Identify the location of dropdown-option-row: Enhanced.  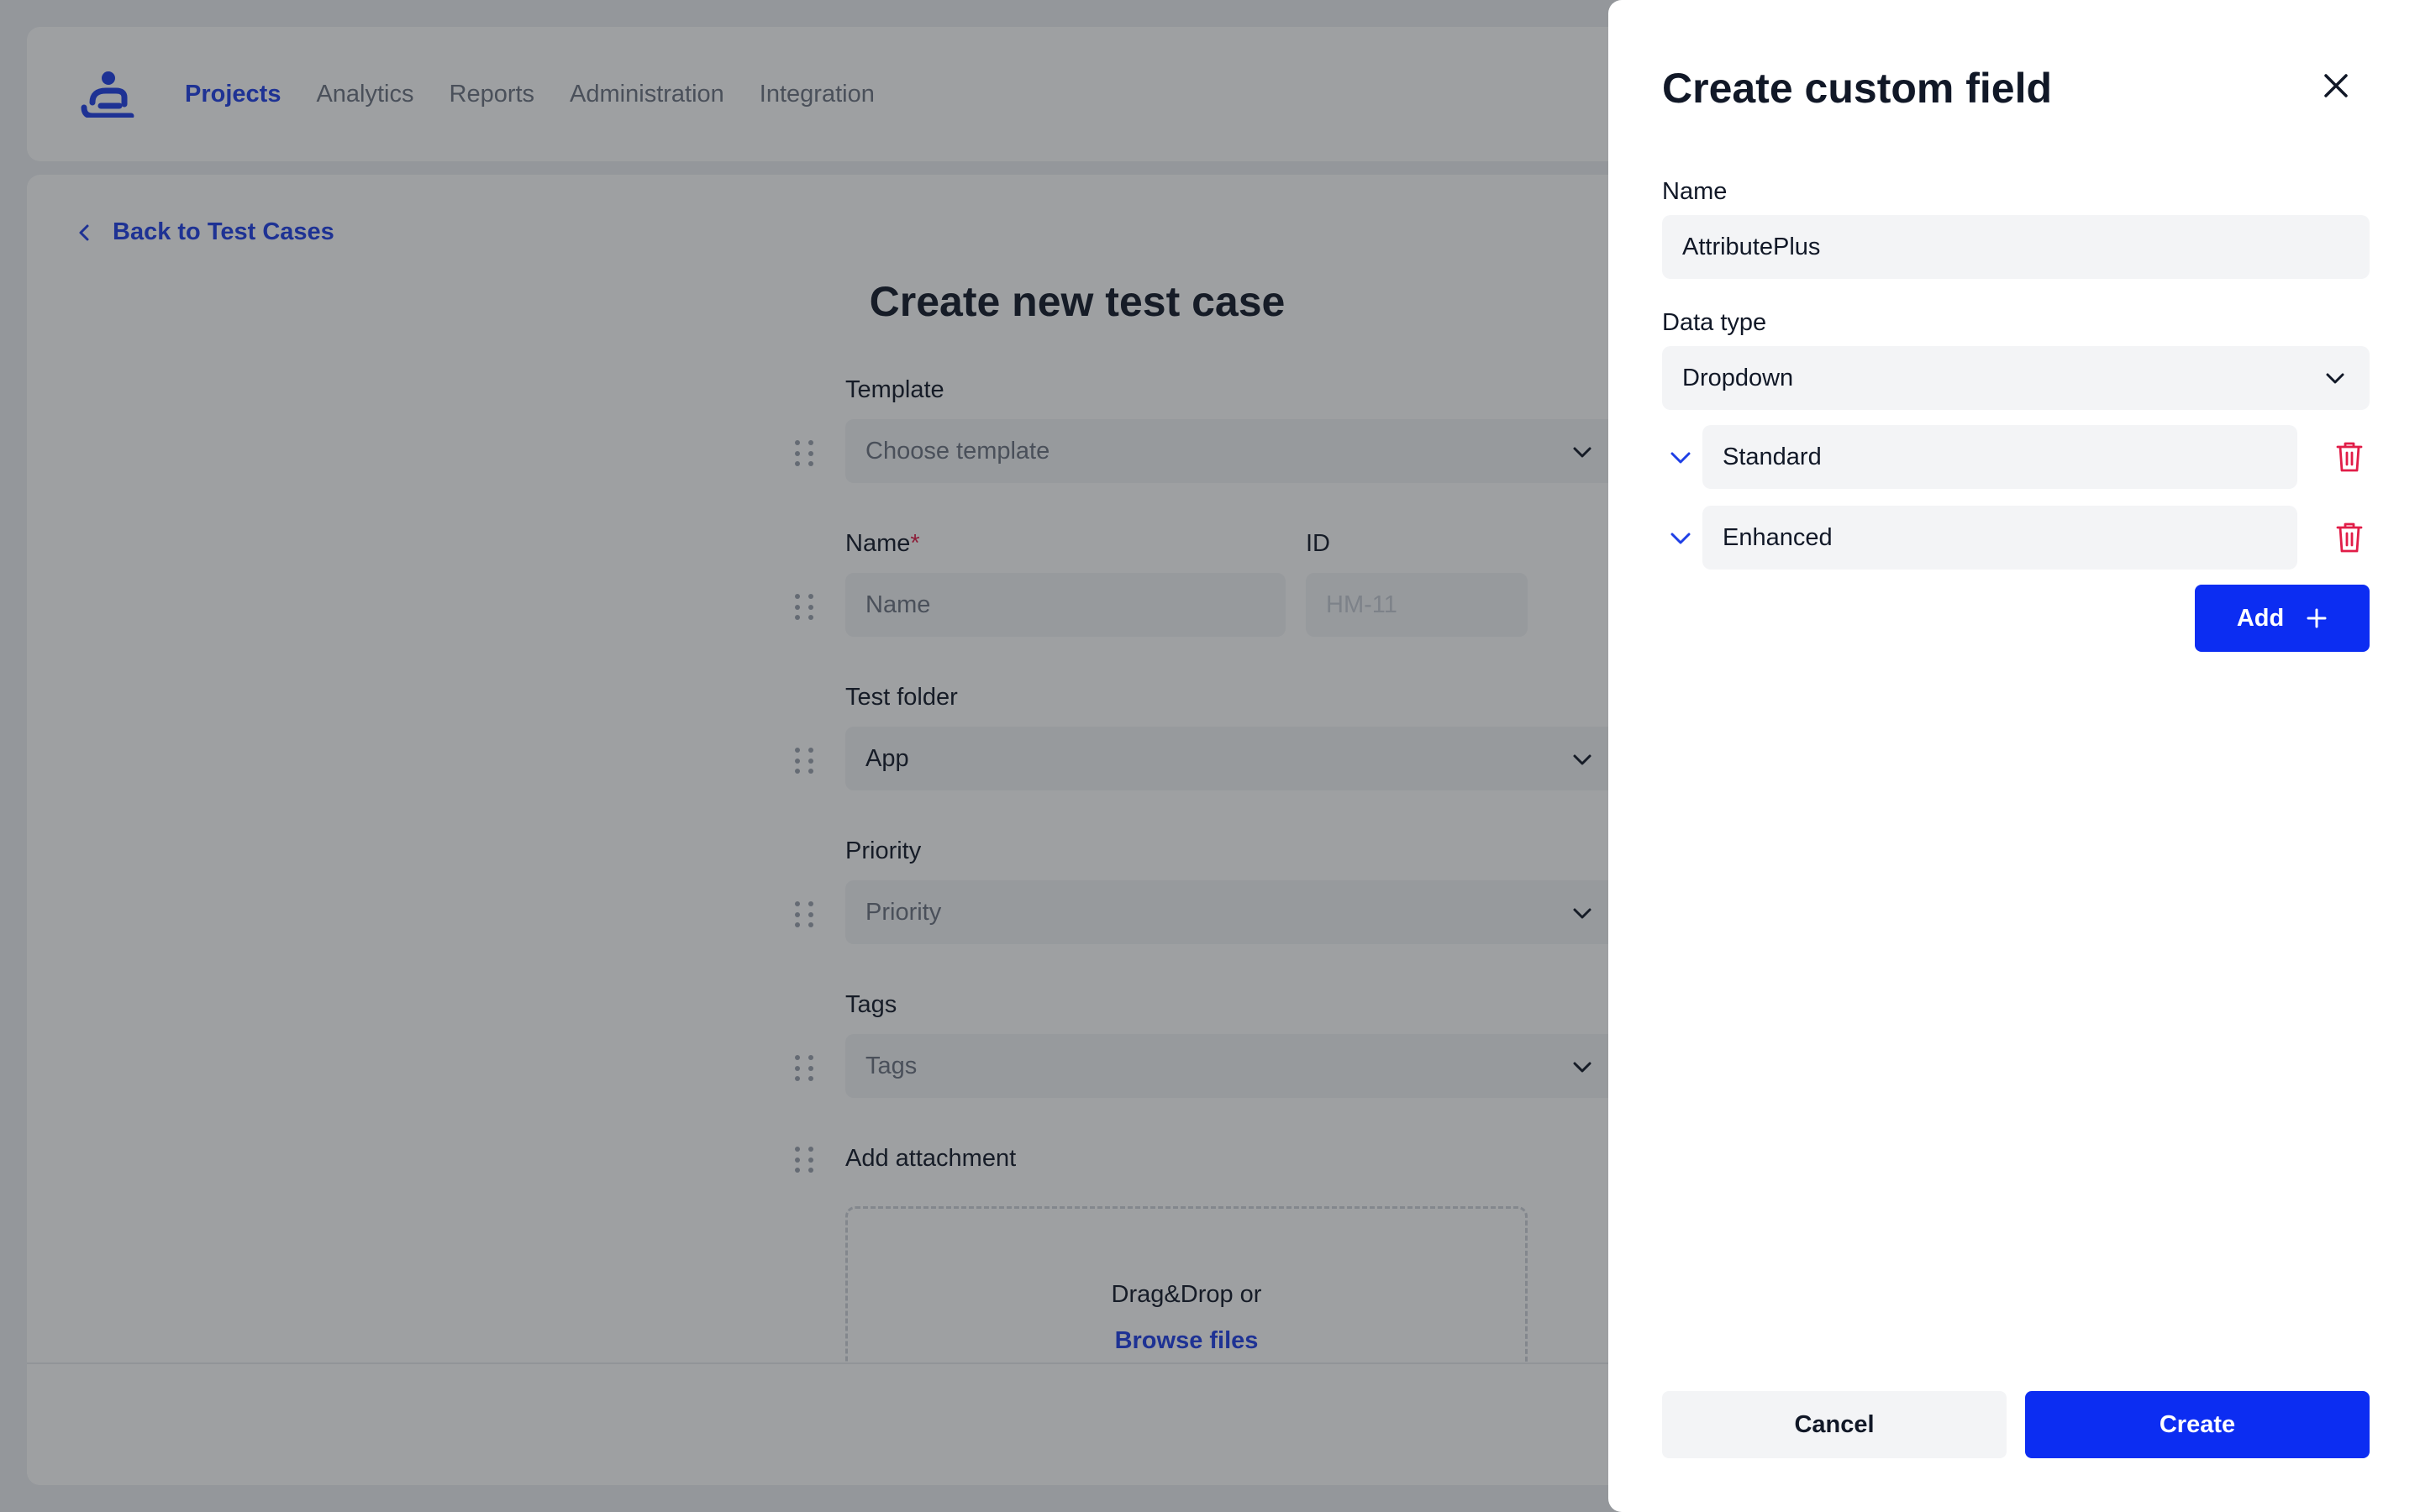
(2016, 538).